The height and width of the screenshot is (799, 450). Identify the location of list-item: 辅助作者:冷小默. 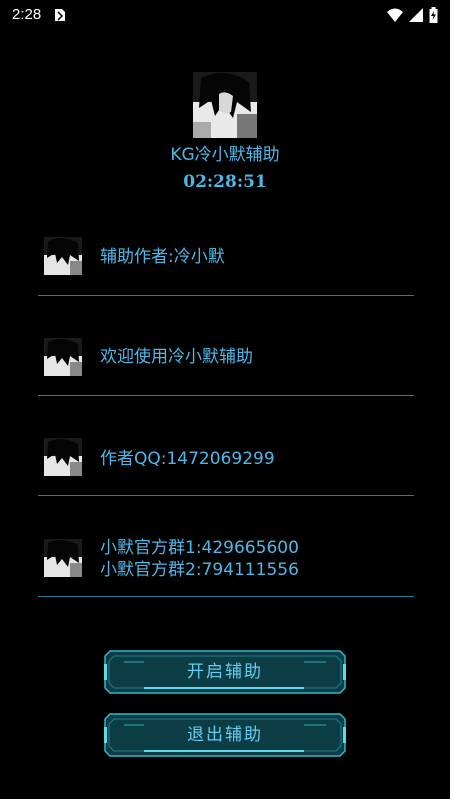
(226, 246).